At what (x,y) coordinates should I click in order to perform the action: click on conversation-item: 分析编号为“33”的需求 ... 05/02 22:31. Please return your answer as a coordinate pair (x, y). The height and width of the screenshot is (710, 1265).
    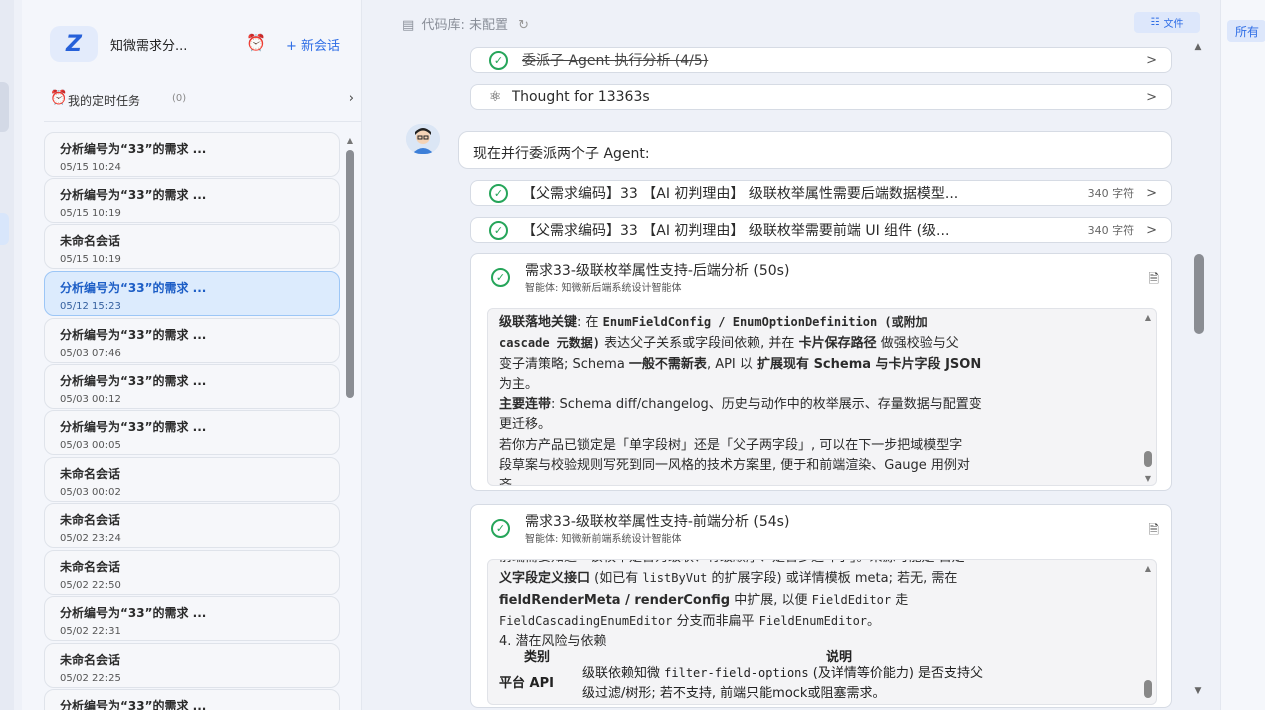
    Looking at the image, I should click on (192, 618).